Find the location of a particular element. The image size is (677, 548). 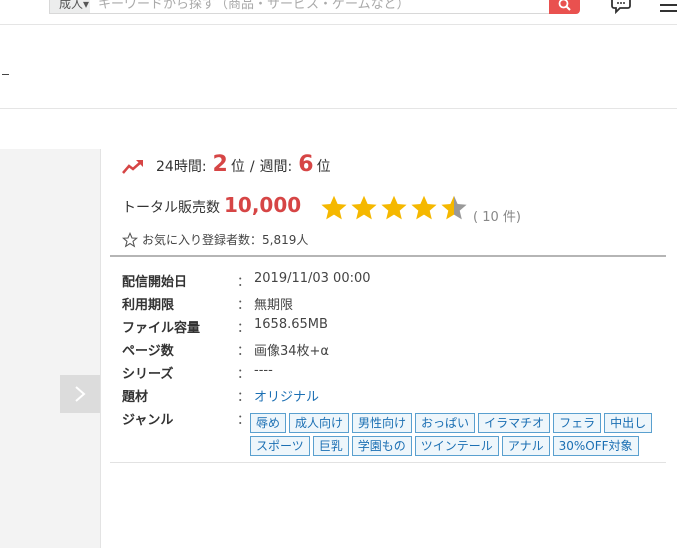

genre-tag: フェラ is located at coordinates (577, 423).